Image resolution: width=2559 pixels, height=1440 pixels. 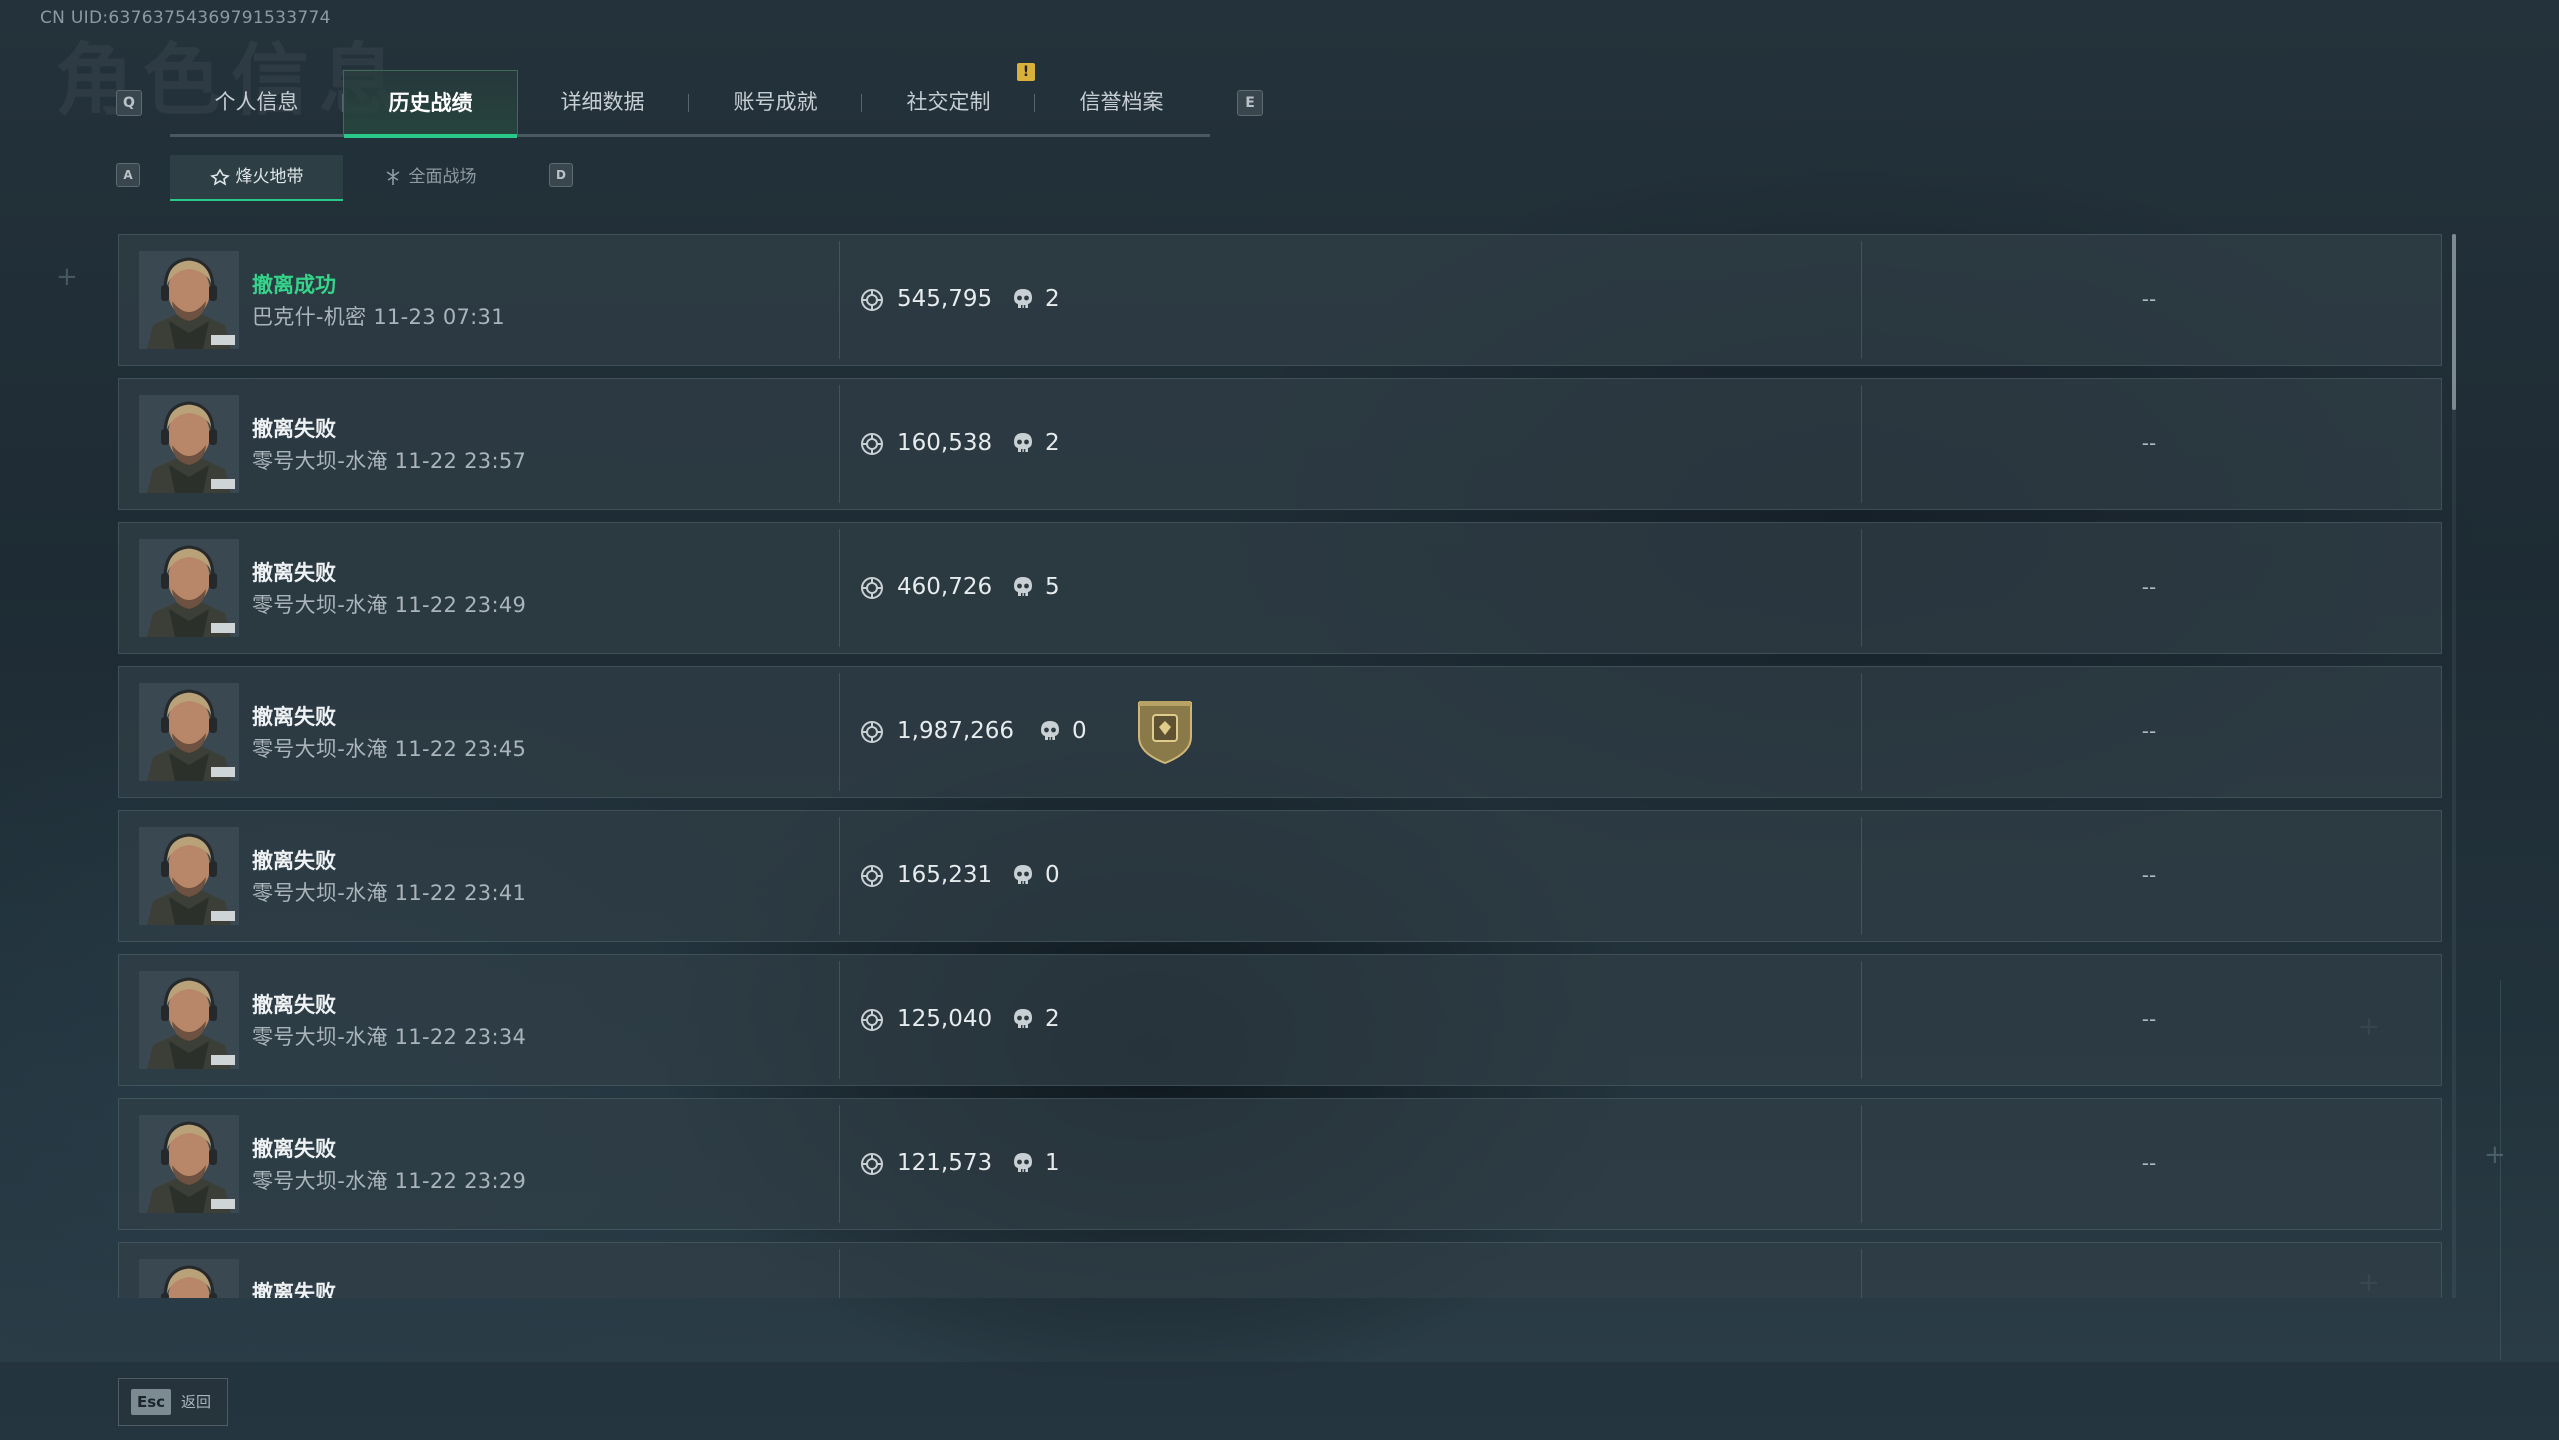 What do you see at coordinates (294, 285) in the screenshot?
I see `extraction-status: 撤离成功` at bounding box center [294, 285].